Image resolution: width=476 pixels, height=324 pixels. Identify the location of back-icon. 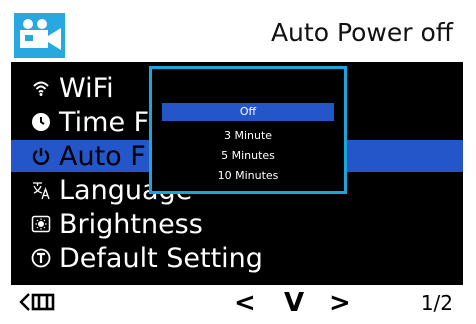
(38, 302).